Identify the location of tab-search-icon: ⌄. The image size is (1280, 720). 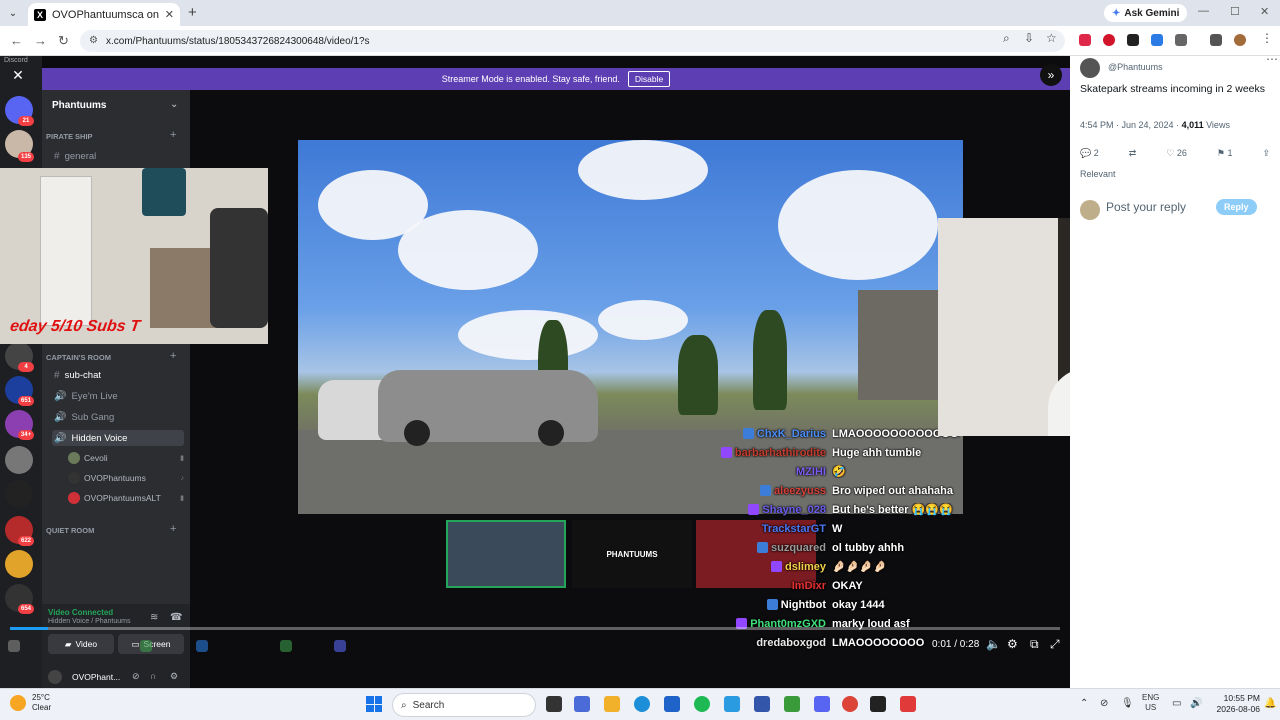
(13, 13).